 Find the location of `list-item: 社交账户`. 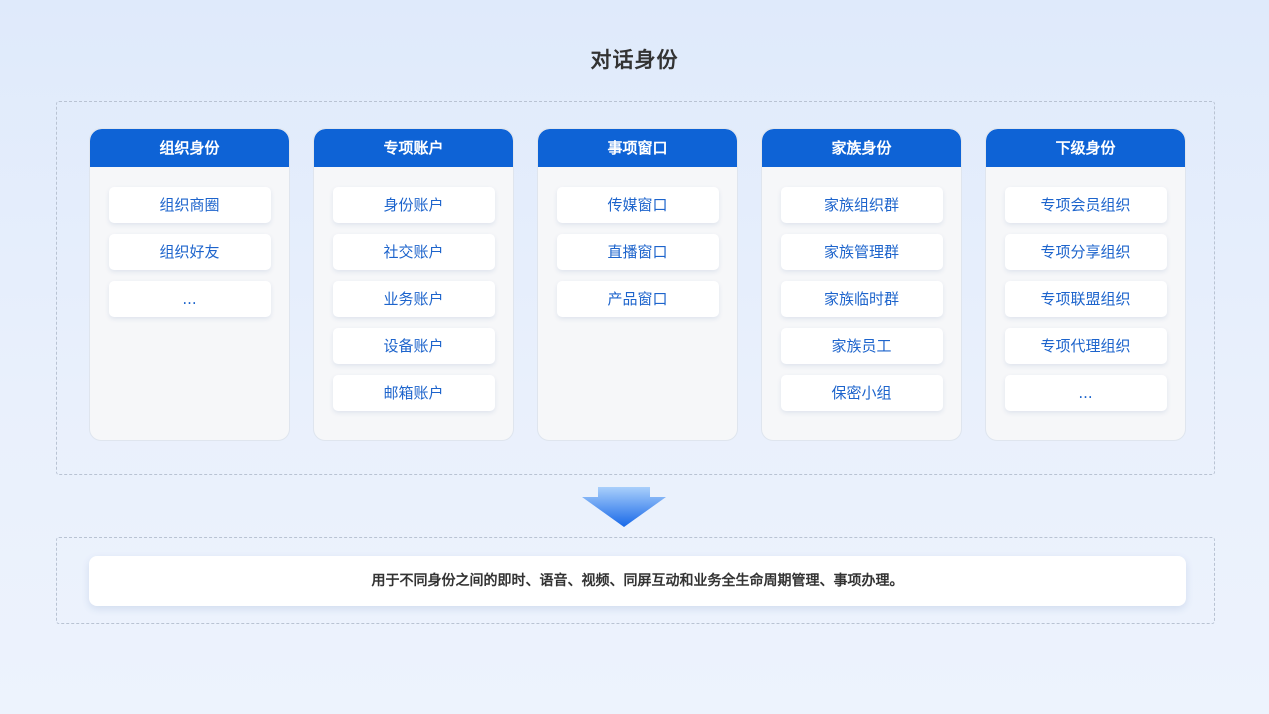

list-item: 社交账户 is located at coordinates (413, 252).